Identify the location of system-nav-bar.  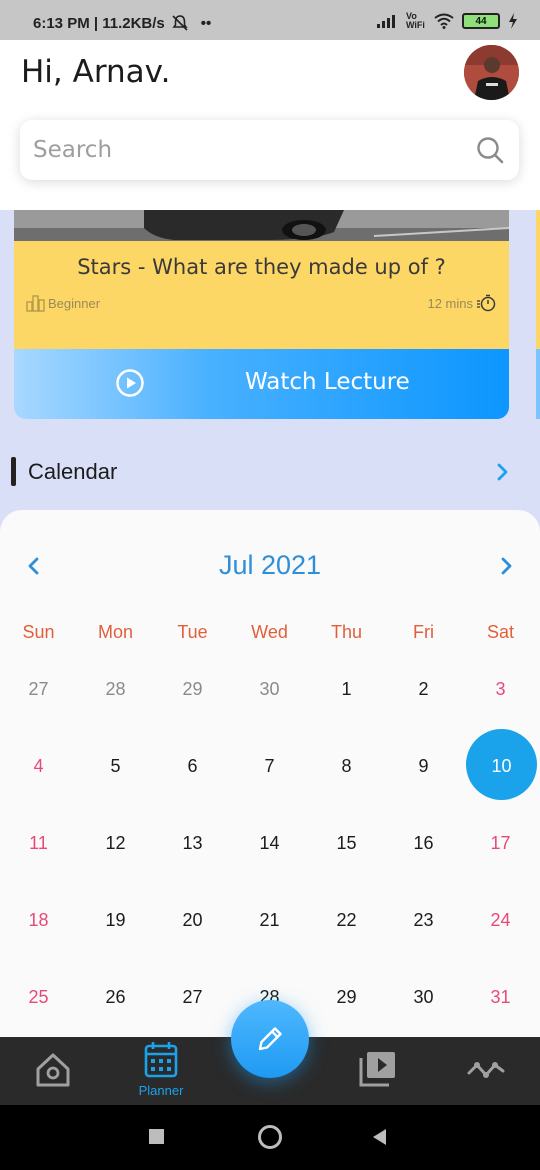
(270, 1137).